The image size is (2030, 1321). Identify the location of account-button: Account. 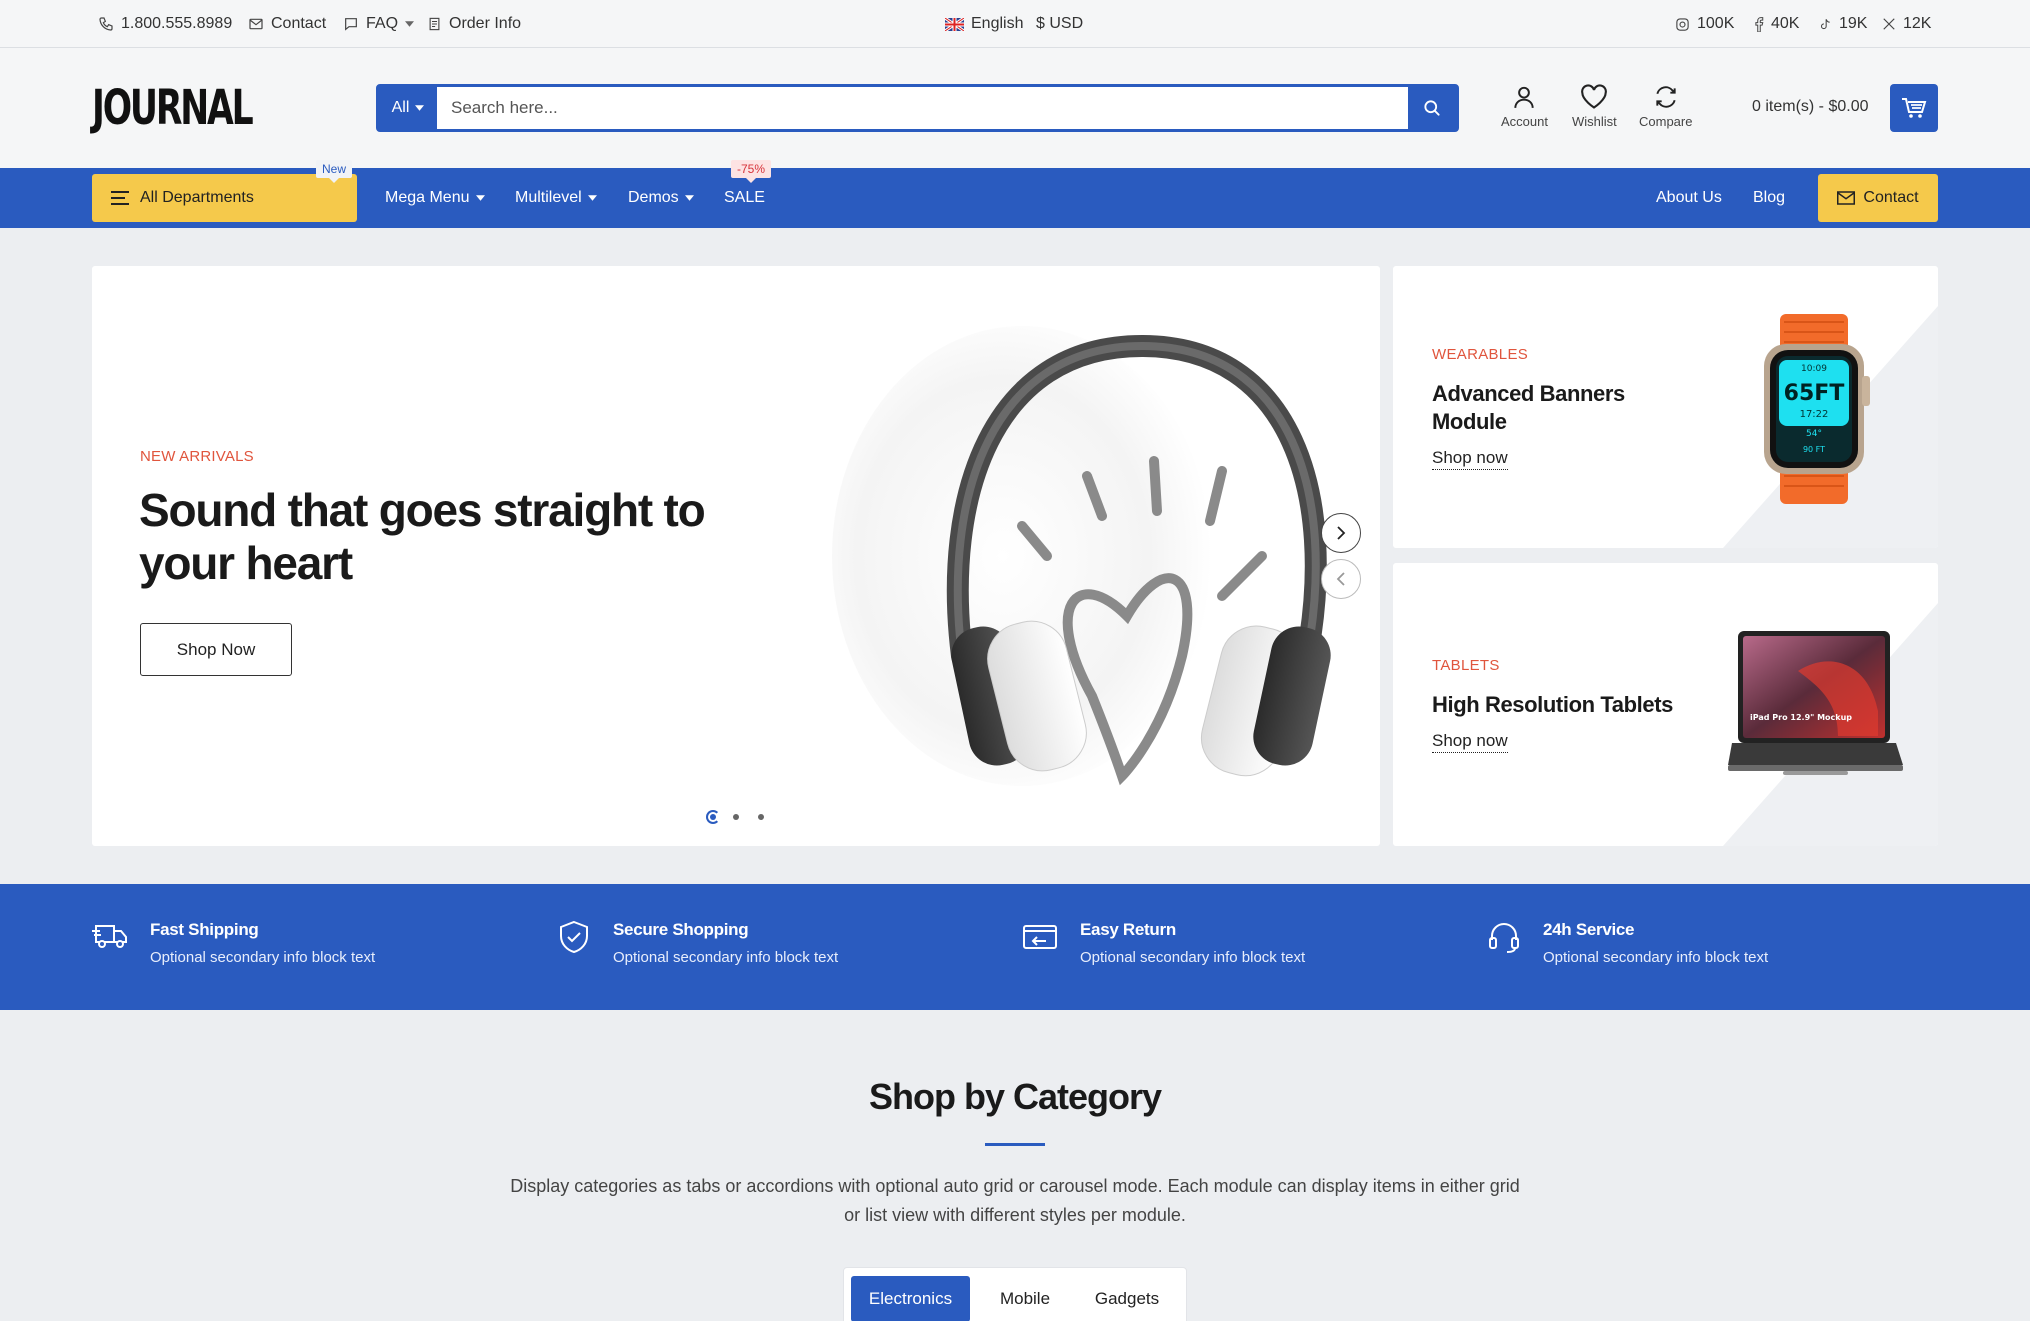
(1524, 106).